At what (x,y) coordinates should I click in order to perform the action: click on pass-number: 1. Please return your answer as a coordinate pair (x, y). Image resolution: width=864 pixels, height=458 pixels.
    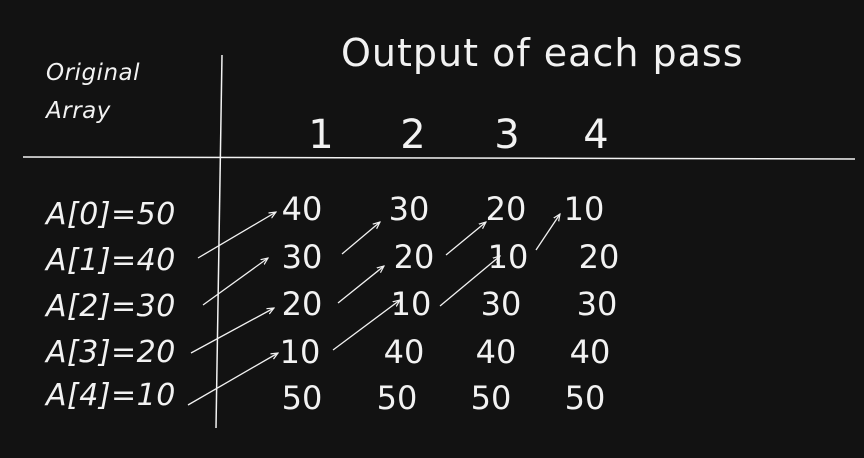
    Looking at the image, I should click on (321, 135).